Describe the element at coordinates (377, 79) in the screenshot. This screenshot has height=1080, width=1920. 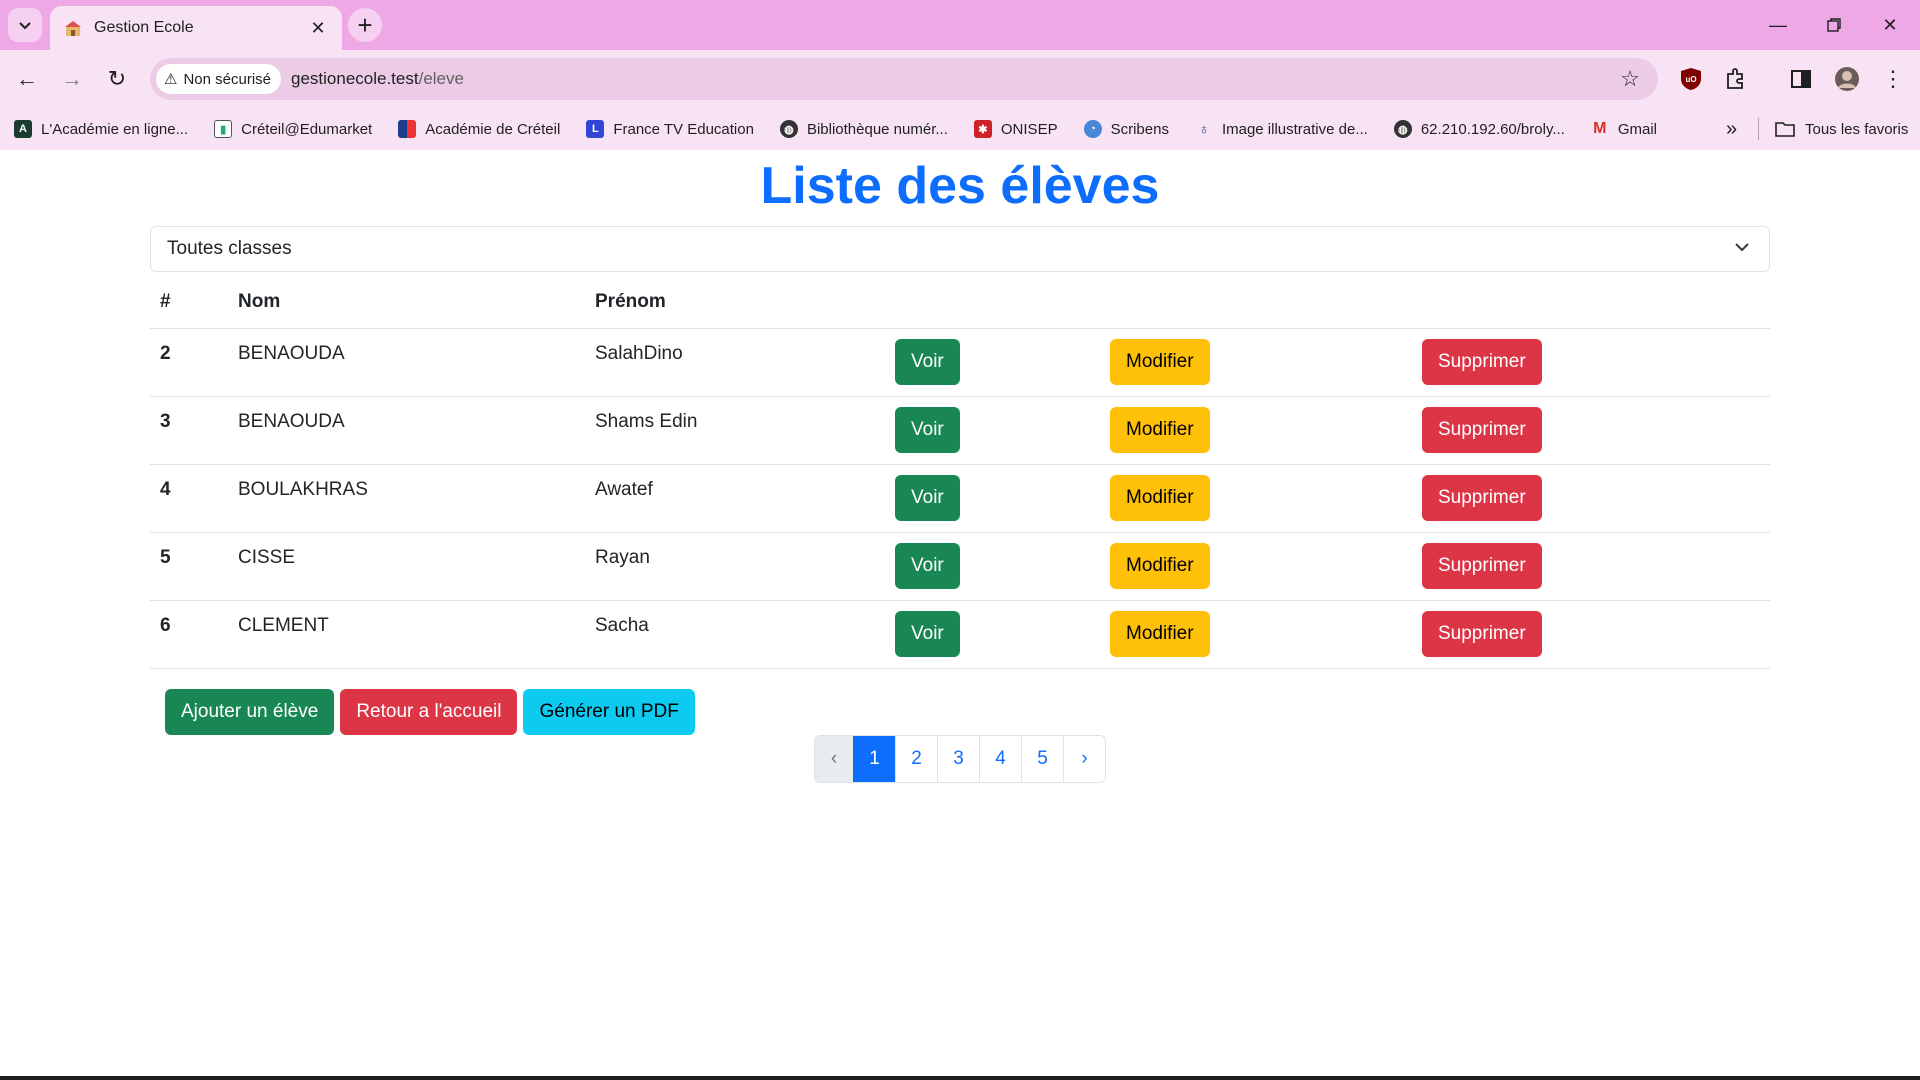
I see `url-text: gestionecole.test/eleve` at that location.